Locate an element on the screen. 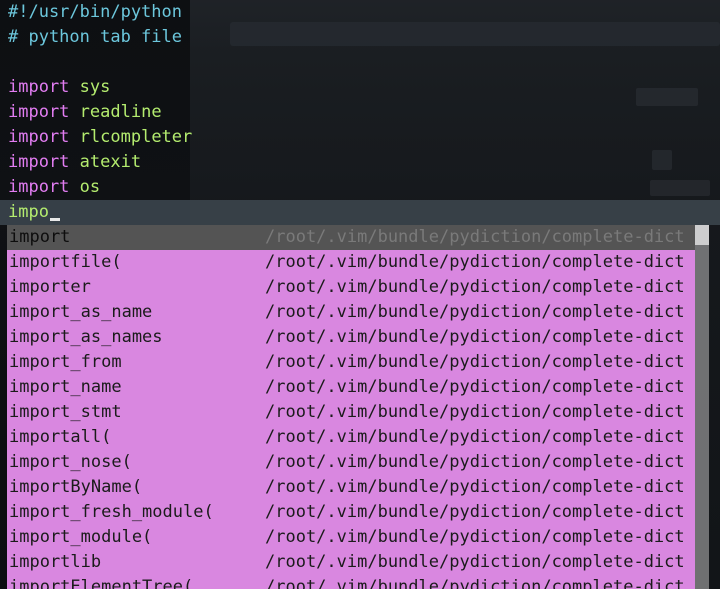 The width and height of the screenshot is (720, 589). current-line-highlight is located at coordinates (360, 212).